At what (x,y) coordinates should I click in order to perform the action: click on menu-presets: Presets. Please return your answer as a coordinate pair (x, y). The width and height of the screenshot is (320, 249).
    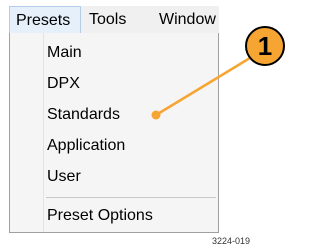
    Looking at the image, I should click on (45, 19).